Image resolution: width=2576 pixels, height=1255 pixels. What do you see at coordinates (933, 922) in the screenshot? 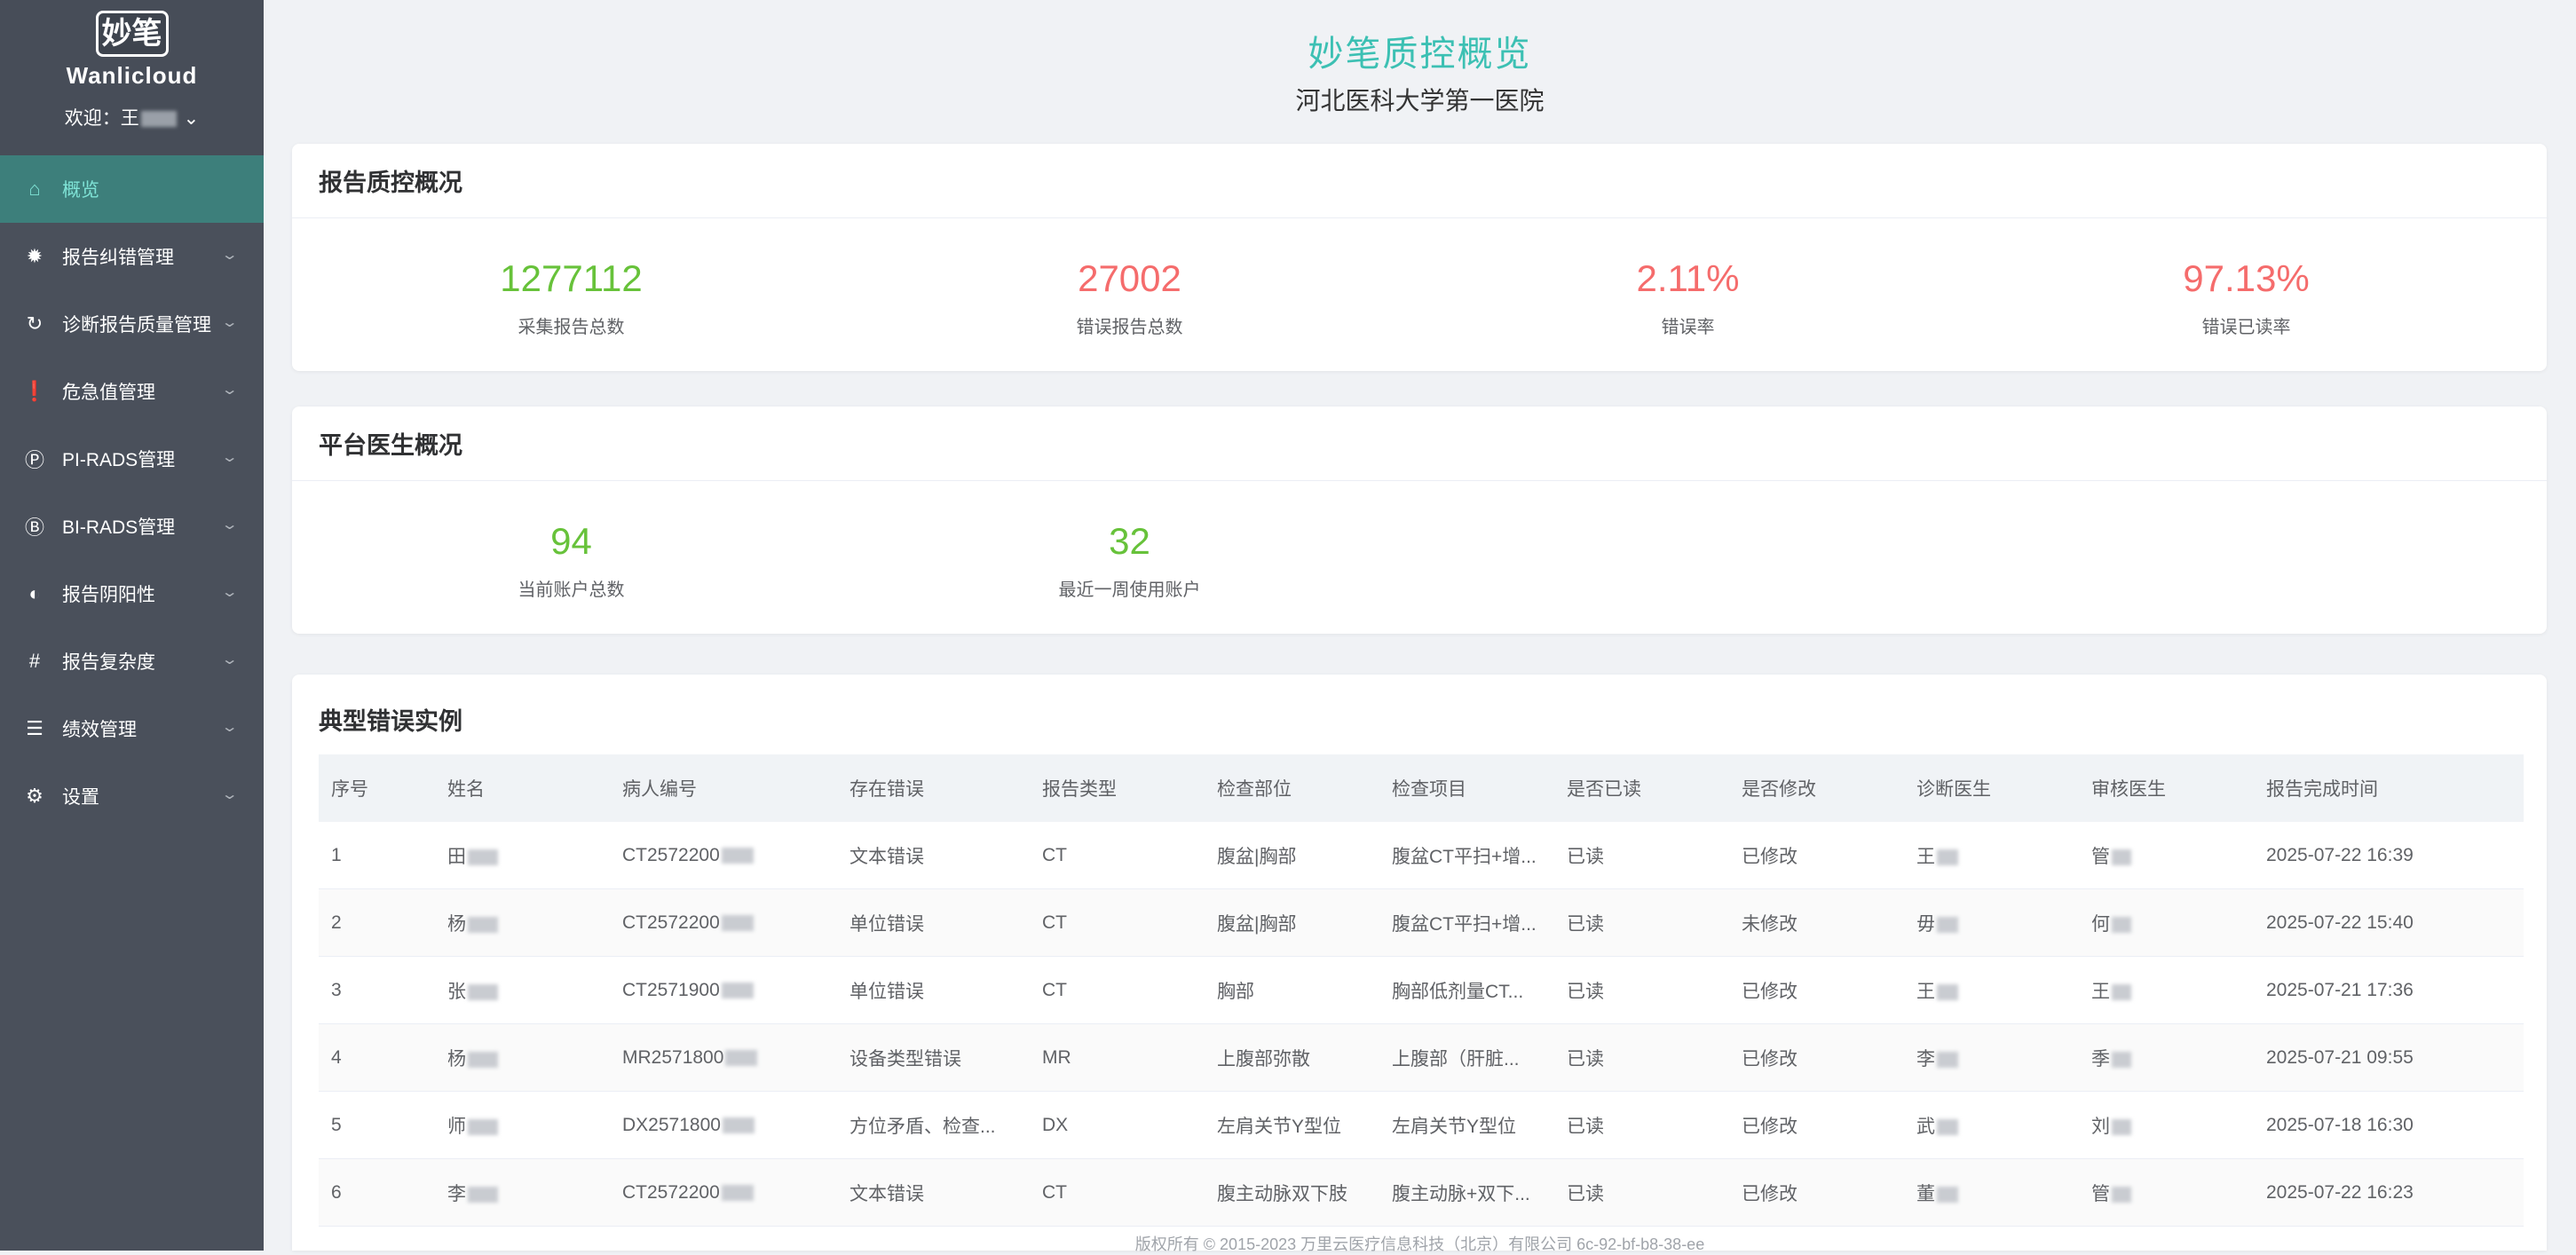
I see `table-cell: 单位错误` at bounding box center [933, 922].